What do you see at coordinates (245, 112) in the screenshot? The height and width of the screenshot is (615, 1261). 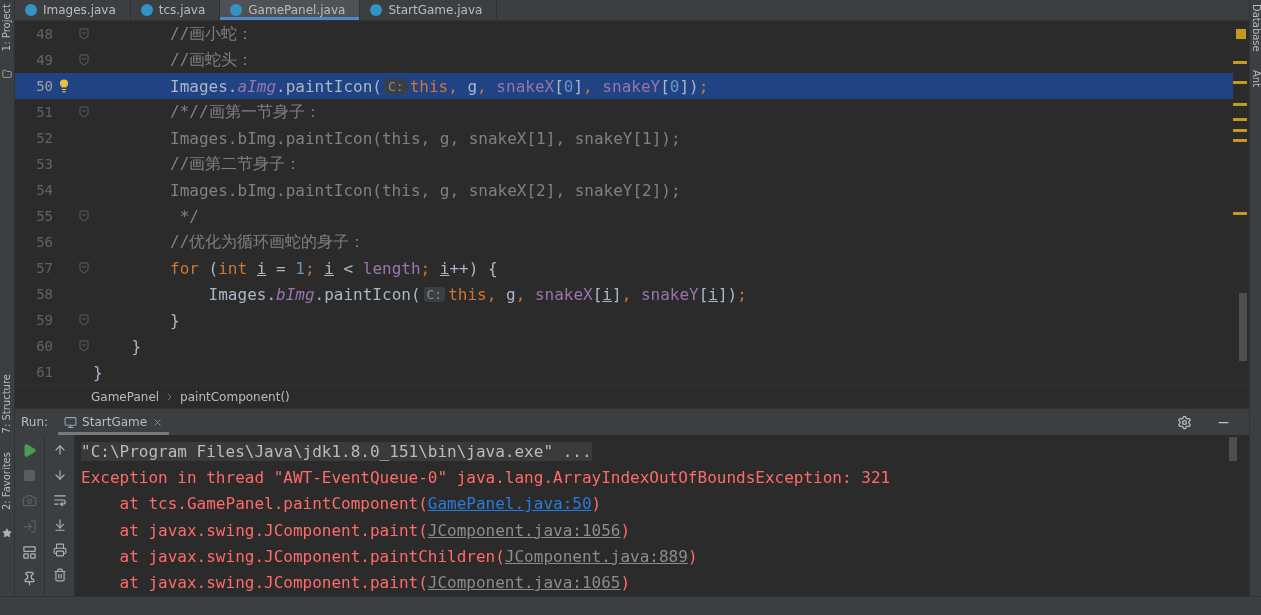 I see `code-text: /*//画第一节身子：` at bounding box center [245, 112].